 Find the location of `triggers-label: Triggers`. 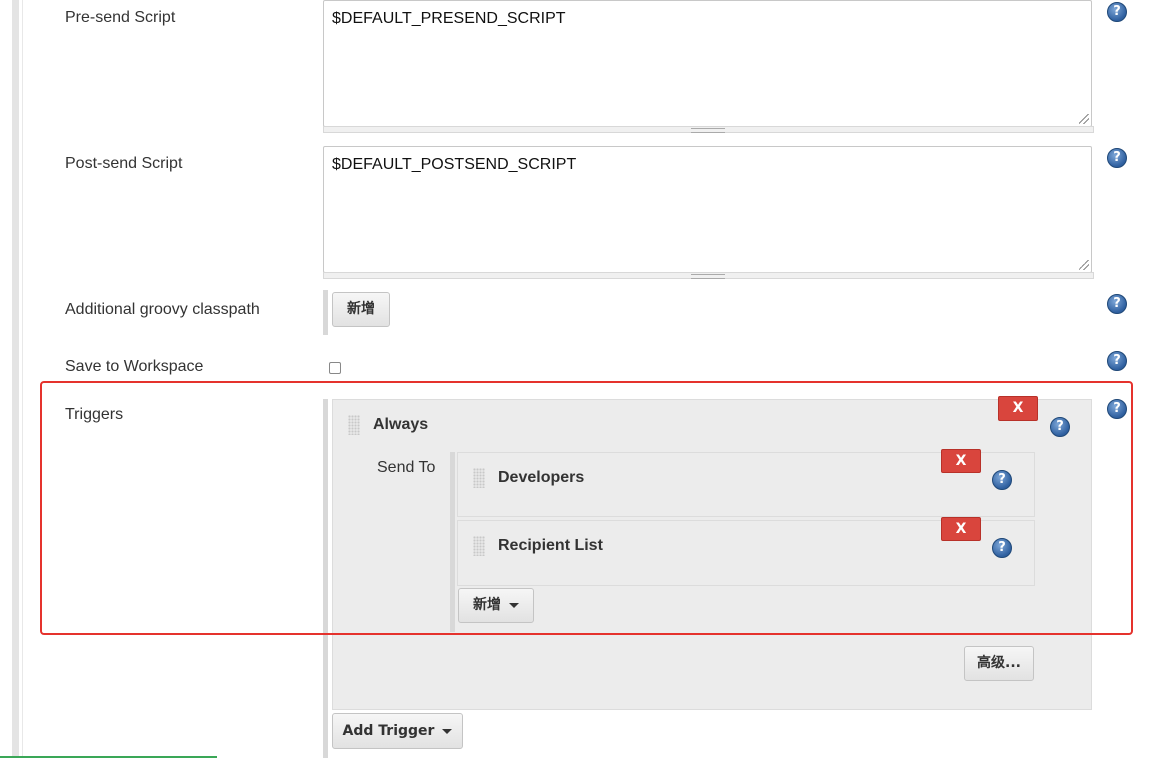

triggers-label: Triggers is located at coordinates (94, 414).